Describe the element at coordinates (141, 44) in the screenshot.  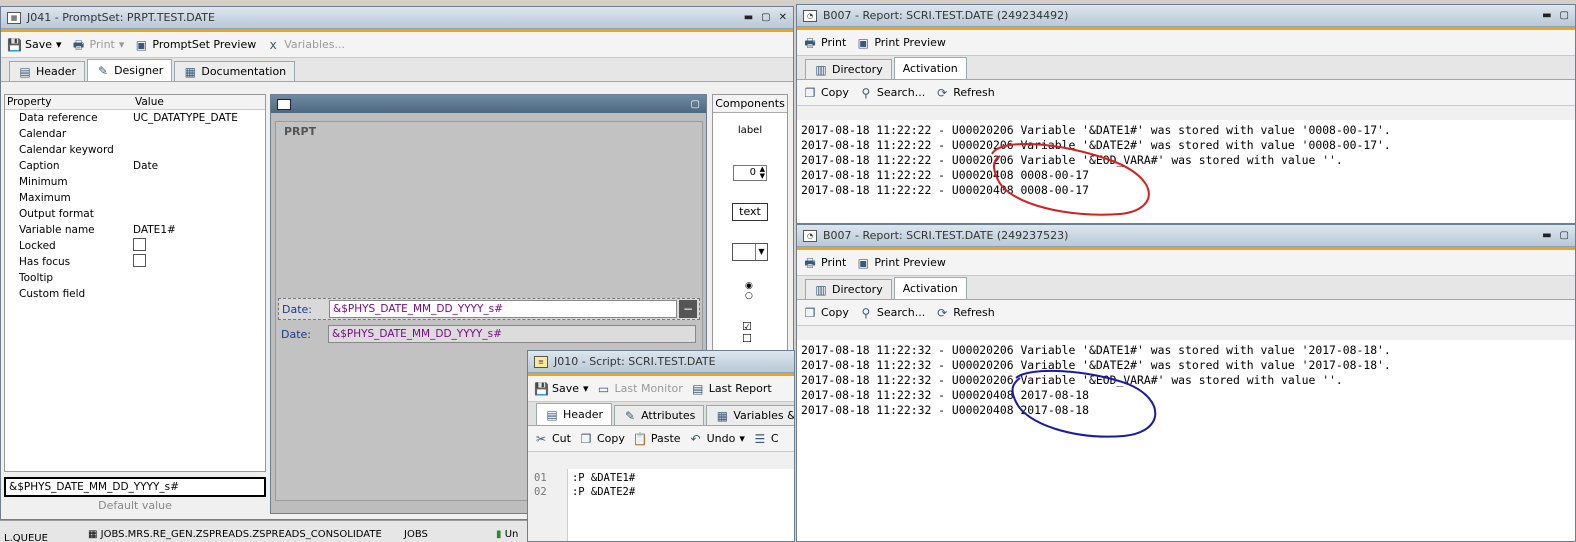
I see `preview-icon: ▣` at that location.